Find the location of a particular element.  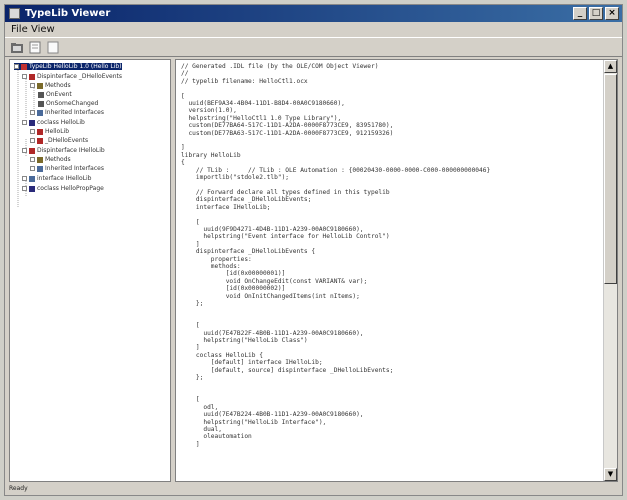

tree-item: HelloLib is located at coordinates (49, 131).